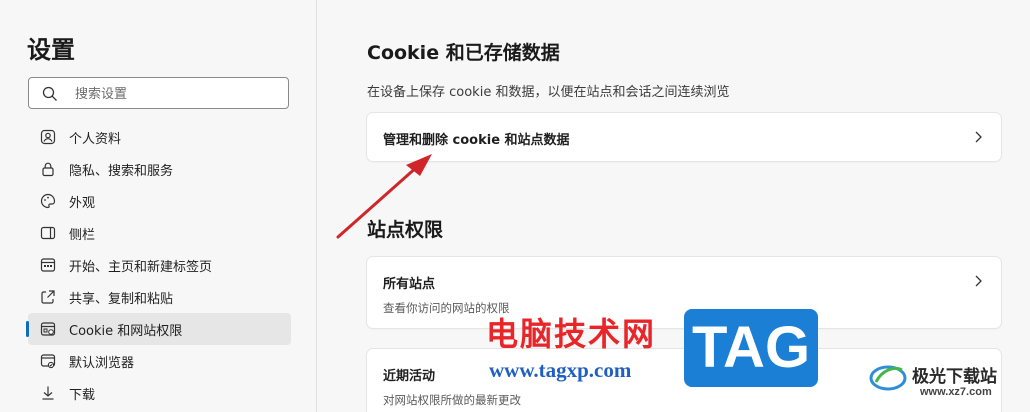 Image resolution: width=1030 pixels, height=412 pixels. I want to click on sidebar-item-label: 开始、主页和新建标签页, so click(141, 267).